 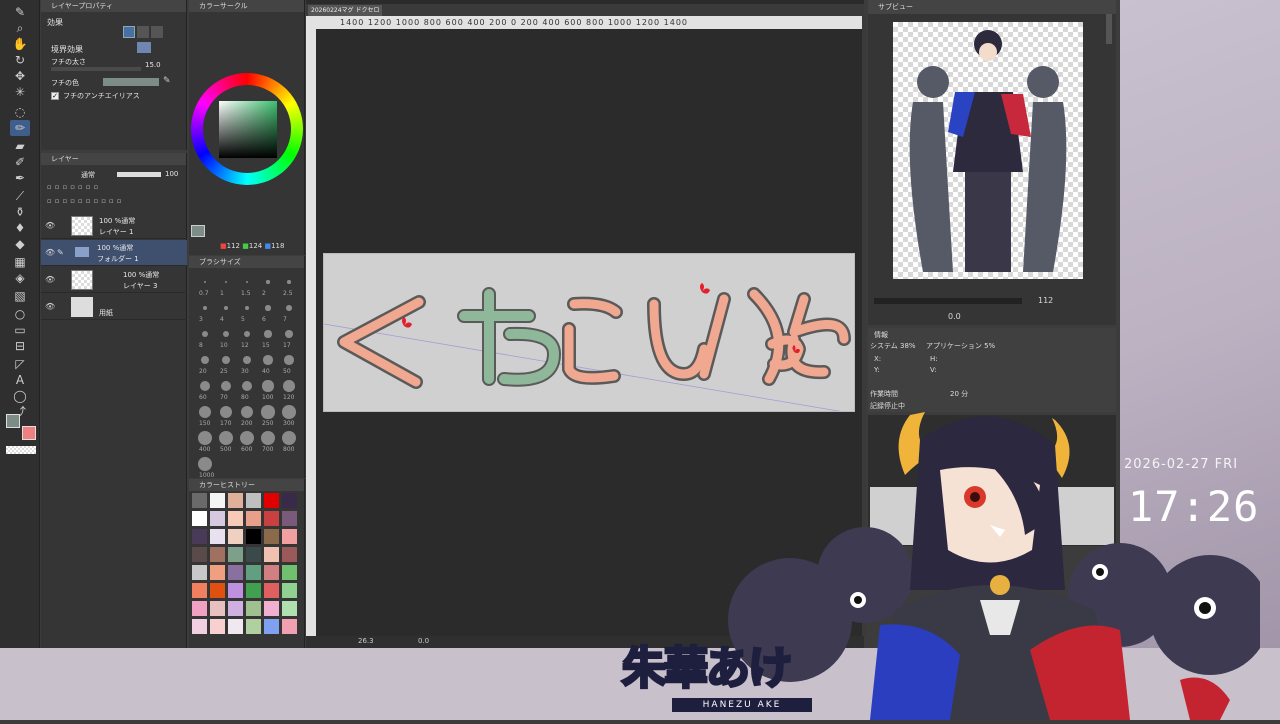 What do you see at coordinates (268, 362) in the screenshot?
I see `brush-size-option: 40` at bounding box center [268, 362].